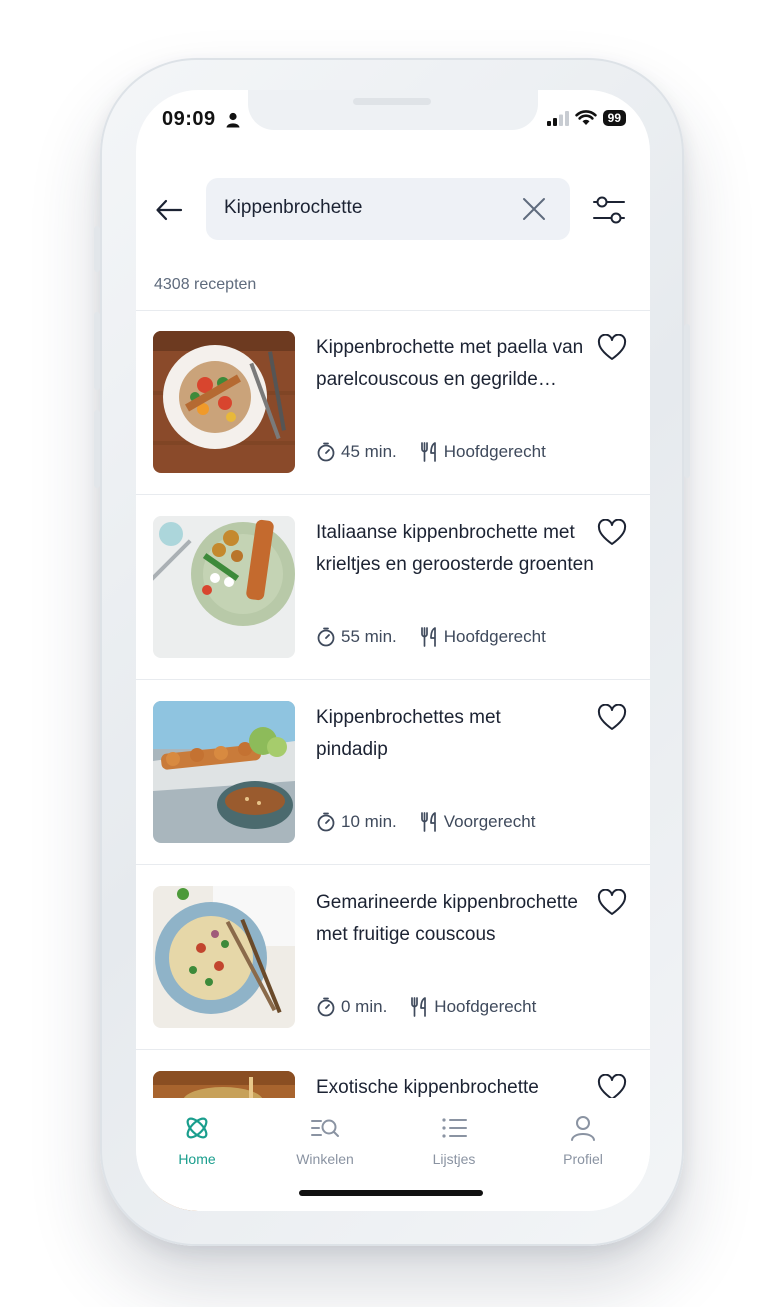 This screenshot has height=1307, width=767. What do you see at coordinates (293, 207) in the screenshot?
I see `search-query: Kippenbrochette` at bounding box center [293, 207].